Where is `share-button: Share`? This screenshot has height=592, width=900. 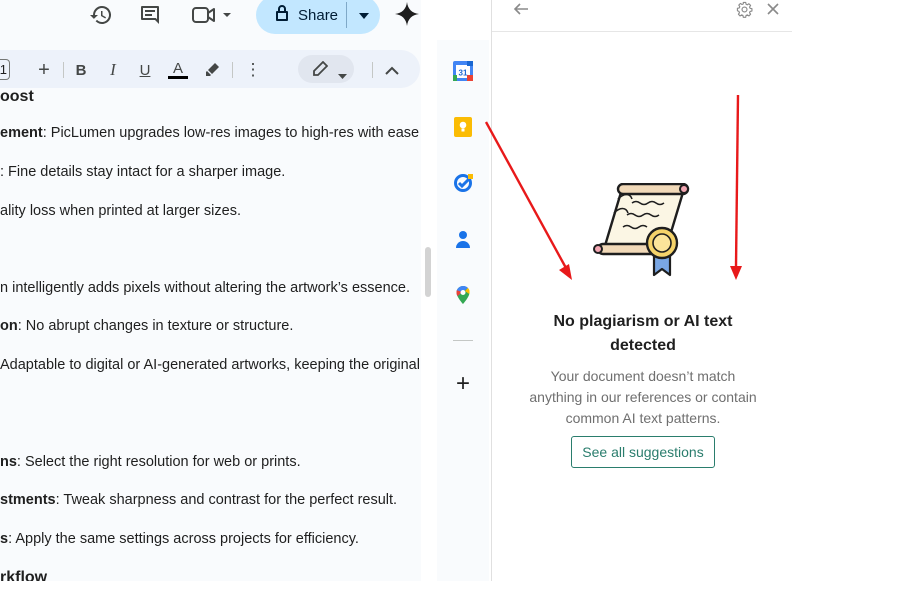
share-button: Share is located at coordinates (318, 17).